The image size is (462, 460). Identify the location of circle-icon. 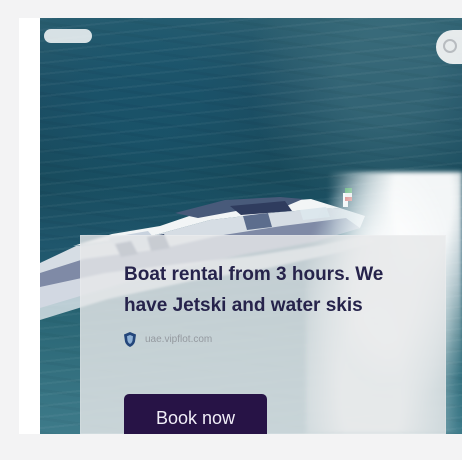
(450, 46).